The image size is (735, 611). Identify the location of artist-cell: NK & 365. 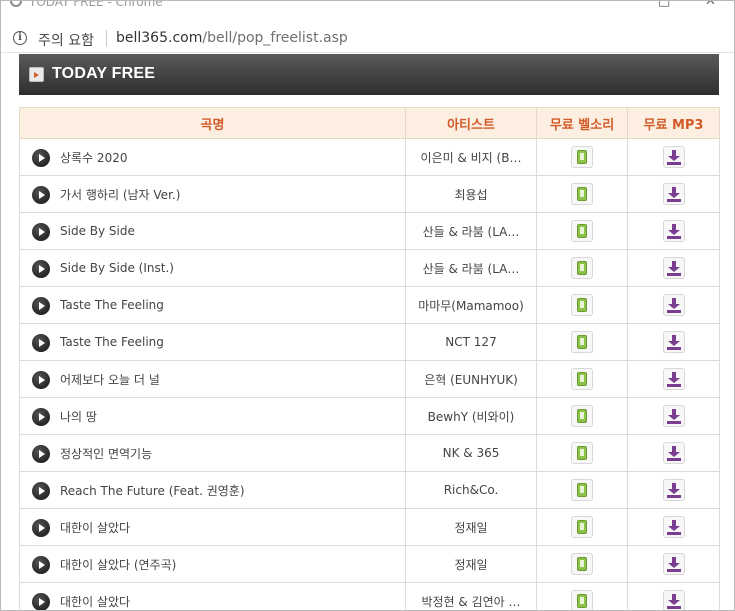
(471, 453).